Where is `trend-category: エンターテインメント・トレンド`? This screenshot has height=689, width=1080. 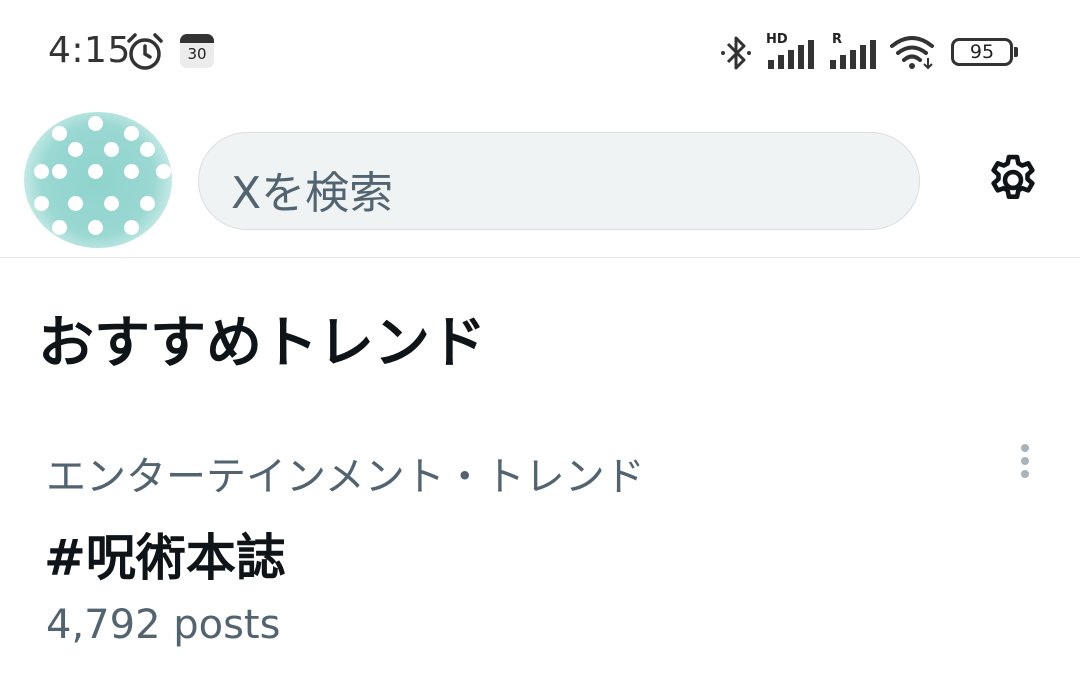
trend-category: エンターテインメント・トレンド is located at coordinates (345, 477).